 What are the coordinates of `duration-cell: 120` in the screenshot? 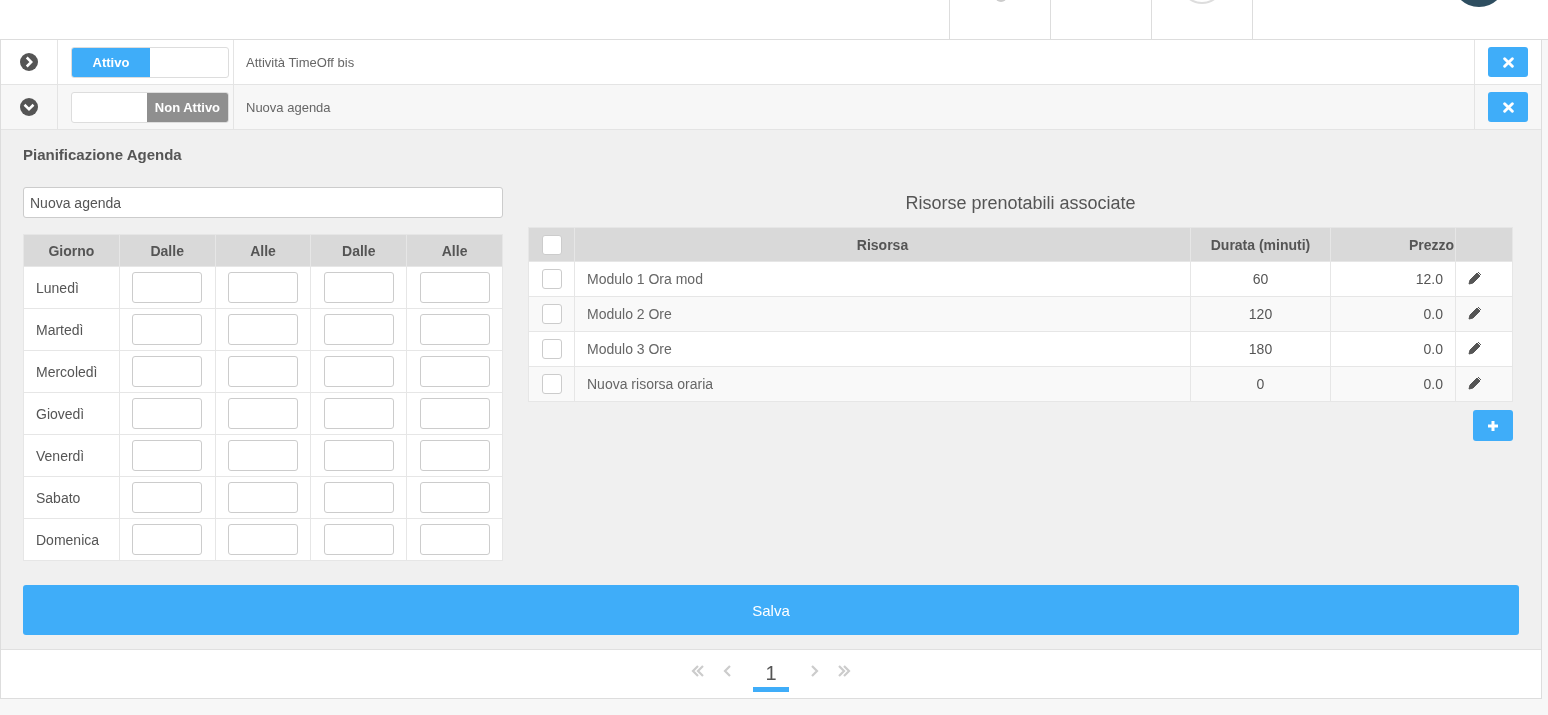 It's located at (1260, 314).